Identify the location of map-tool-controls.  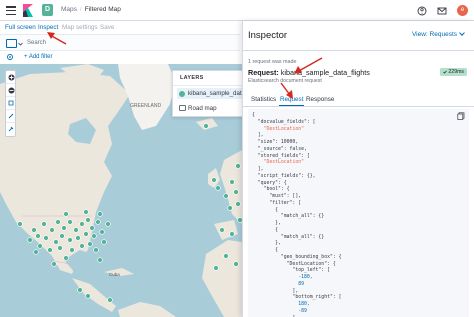
(10, 103).